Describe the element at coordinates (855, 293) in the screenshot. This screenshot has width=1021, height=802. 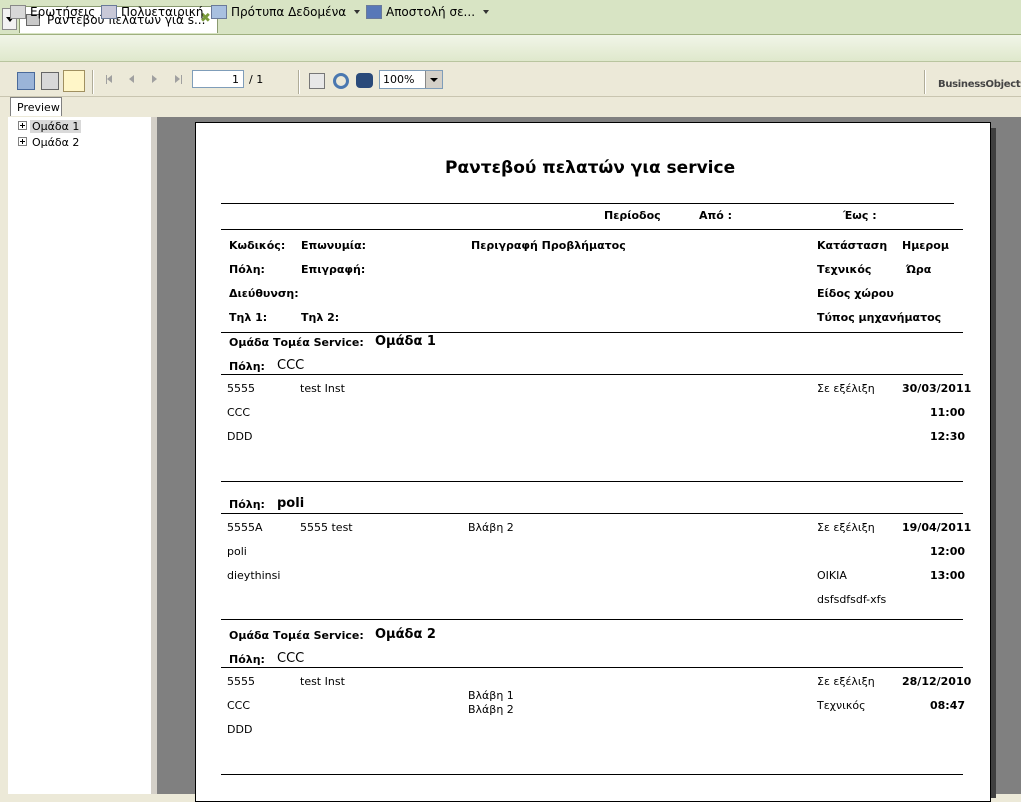
I see `header-space-type: Είδος χώρου` at that location.